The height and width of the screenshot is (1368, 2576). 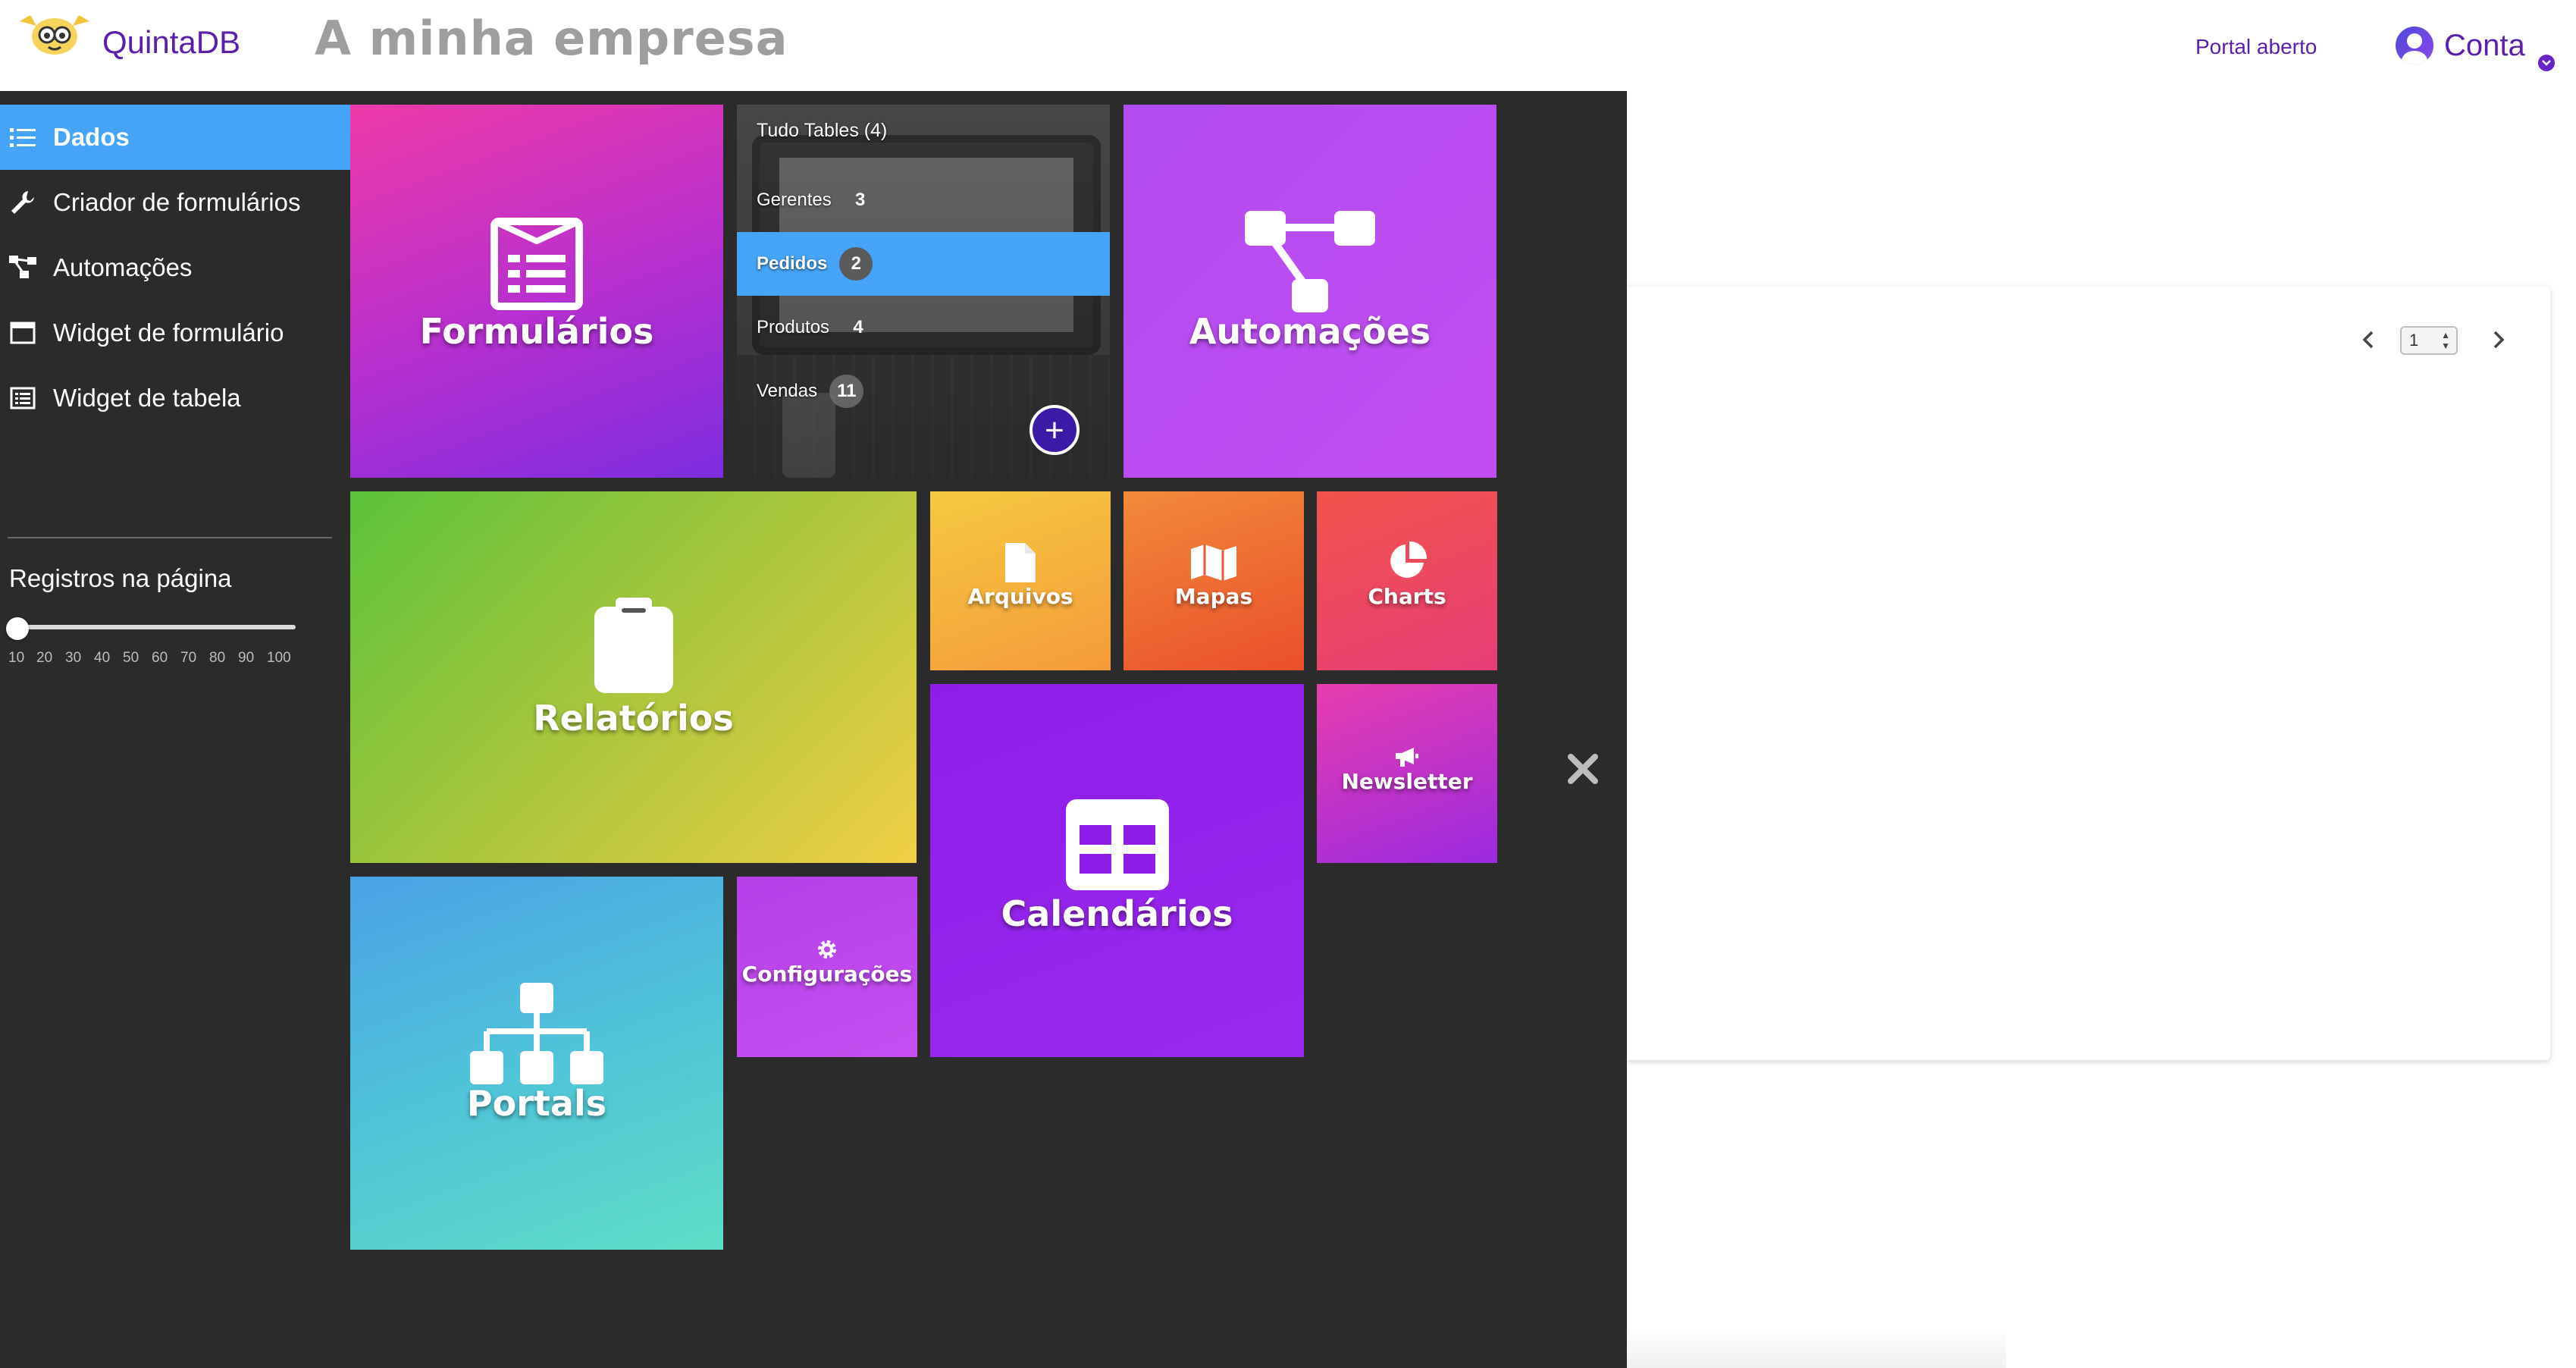 I want to click on sidebar-item-label: Criador de formulários, so click(x=177, y=202).